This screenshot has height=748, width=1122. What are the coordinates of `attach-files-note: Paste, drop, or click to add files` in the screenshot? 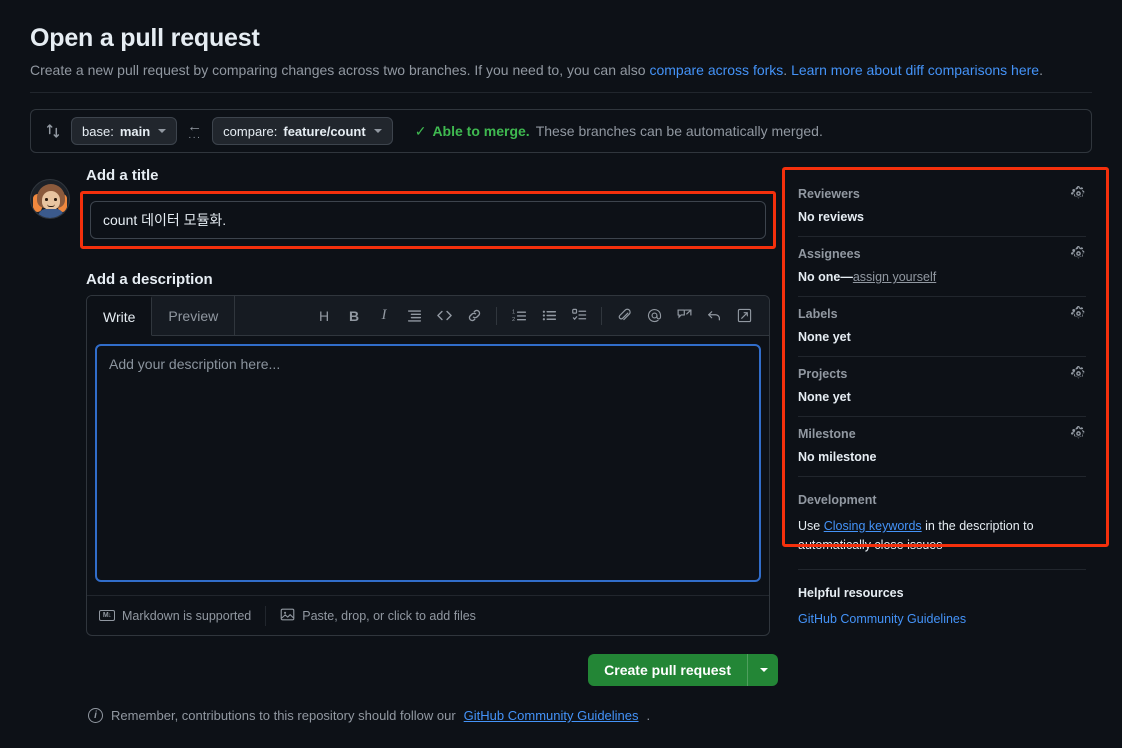 It's located at (378, 616).